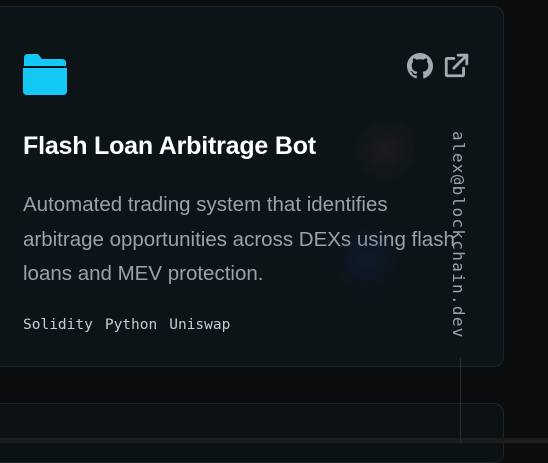 The height and width of the screenshot is (463, 548). Describe the element at coordinates (131, 325) in the screenshot. I see `tech-tag: Python` at that location.